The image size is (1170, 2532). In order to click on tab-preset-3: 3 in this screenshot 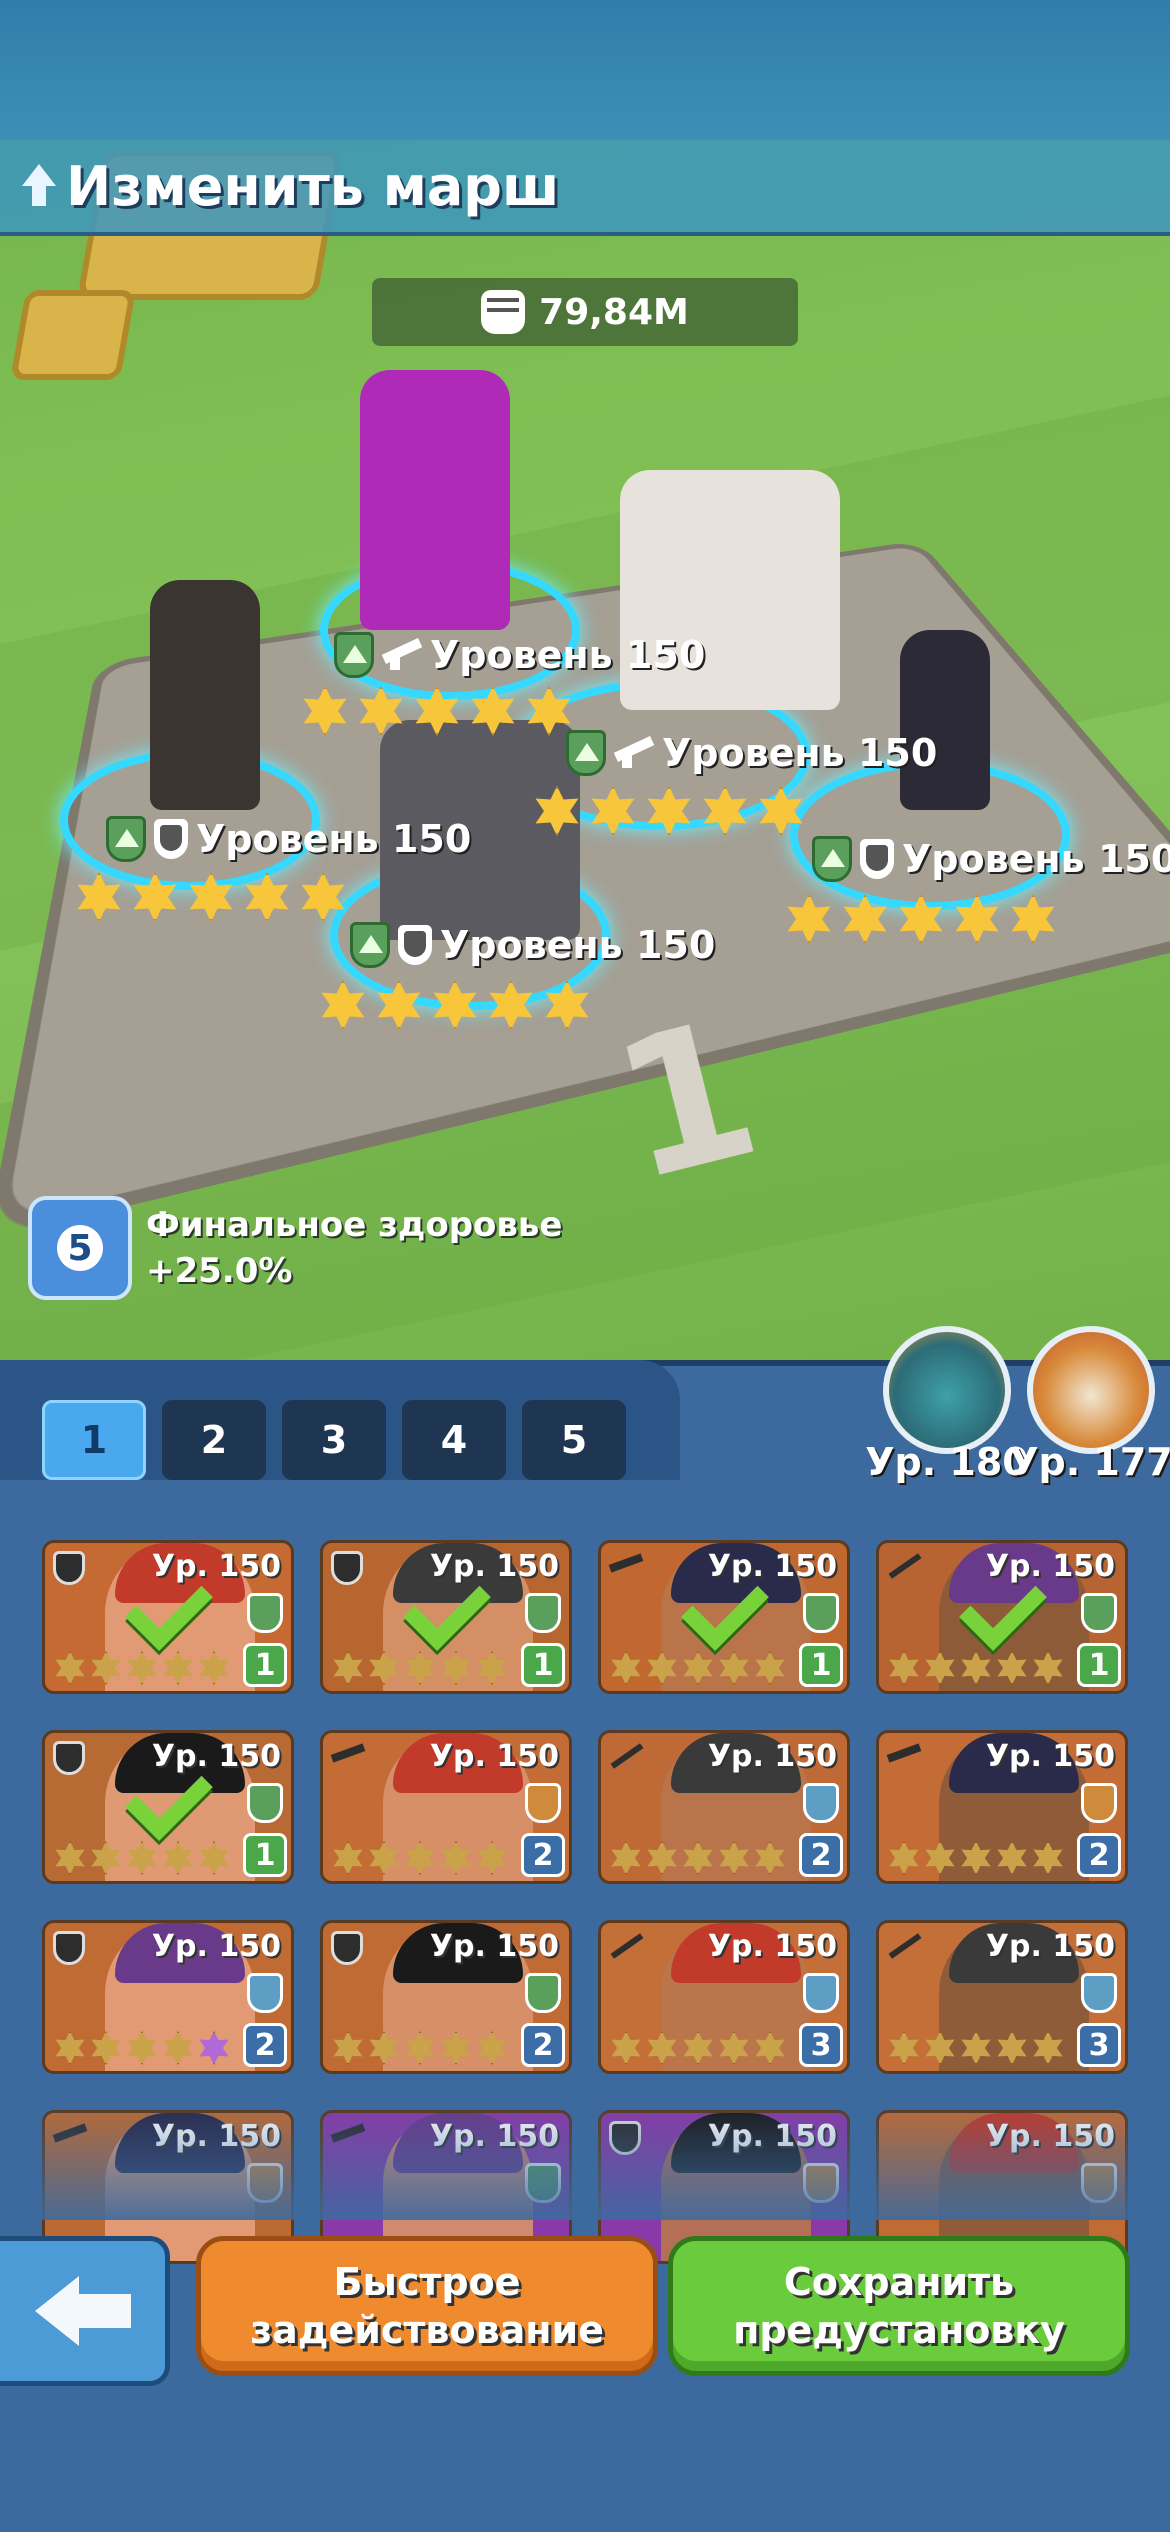, I will do `click(334, 1440)`.